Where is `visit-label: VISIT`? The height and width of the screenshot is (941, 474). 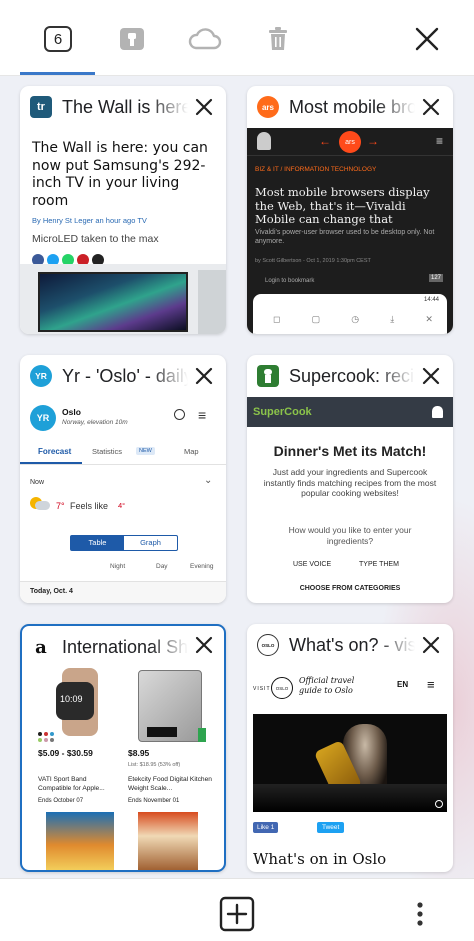 visit-label: VISIT is located at coordinates (262, 689).